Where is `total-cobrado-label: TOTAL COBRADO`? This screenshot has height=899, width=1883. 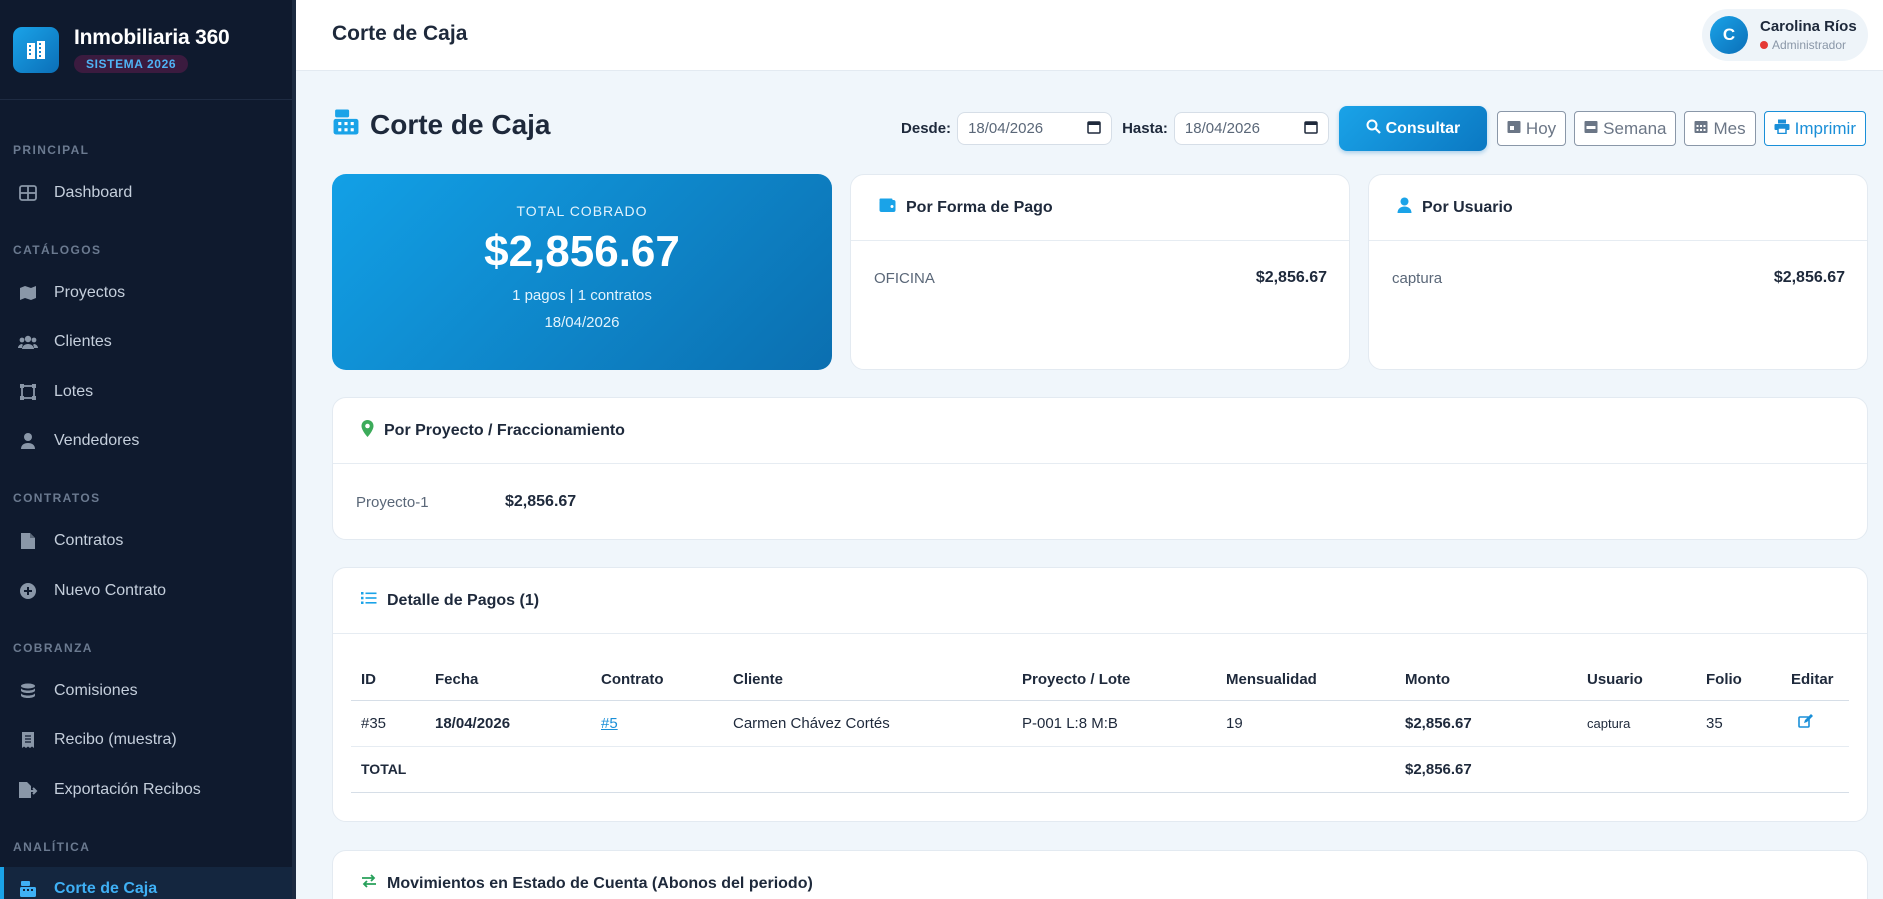 total-cobrado-label: TOTAL COBRADO is located at coordinates (582, 211).